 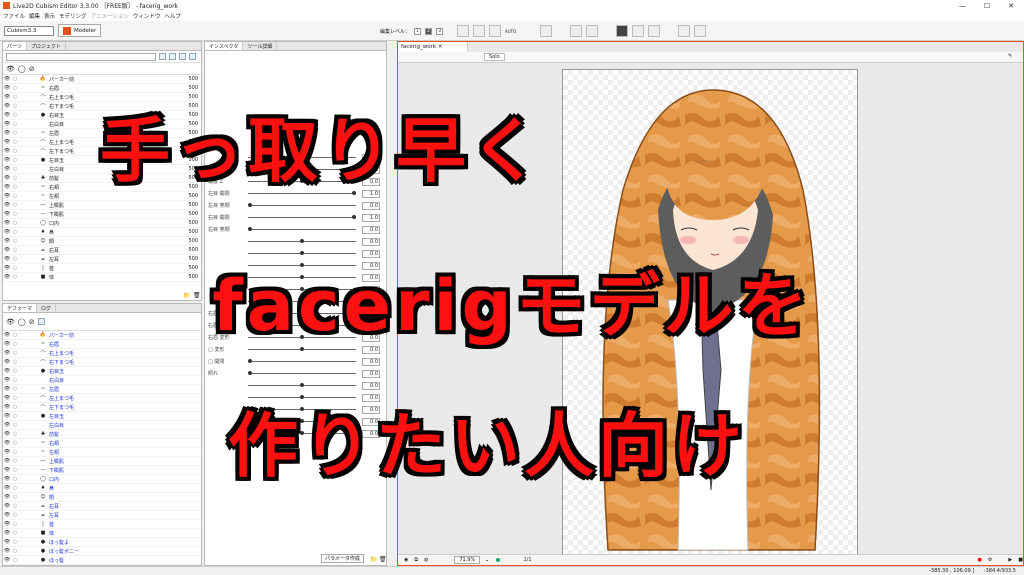 I want to click on parts_panel-row: 👁 ○ — 下瞼肌 500, so click(x=102, y=214).